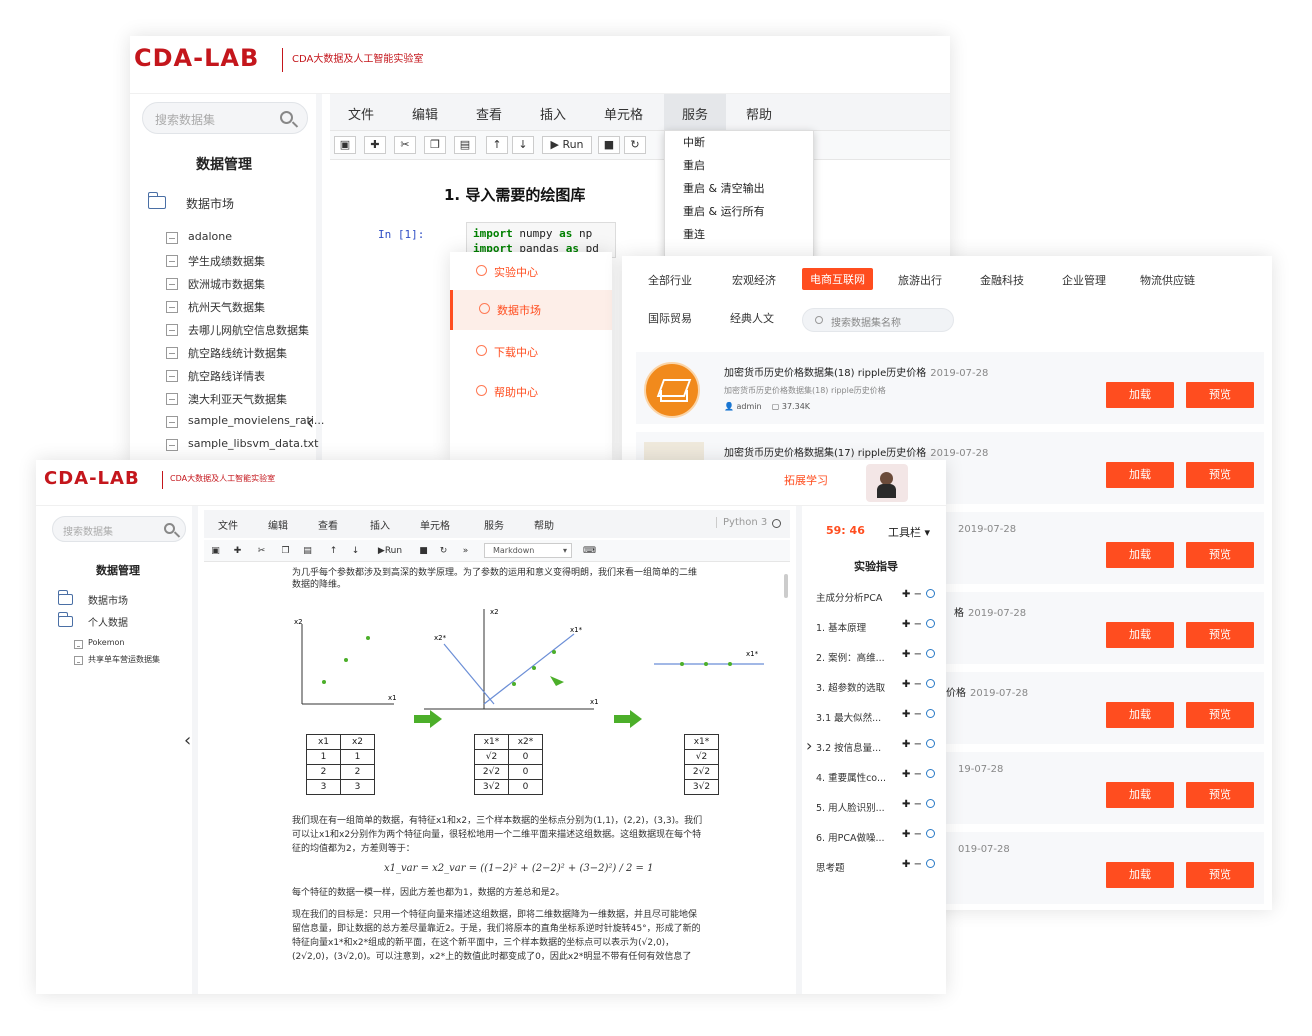 The height and width of the screenshot is (1036, 1312). What do you see at coordinates (169, 528) in the screenshot?
I see `search-icon` at bounding box center [169, 528].